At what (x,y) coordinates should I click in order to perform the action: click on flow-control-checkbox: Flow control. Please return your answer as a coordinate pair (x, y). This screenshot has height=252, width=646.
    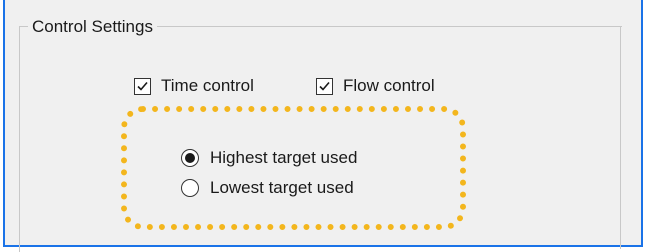
    Looking at the image, I should click on (375, 86).